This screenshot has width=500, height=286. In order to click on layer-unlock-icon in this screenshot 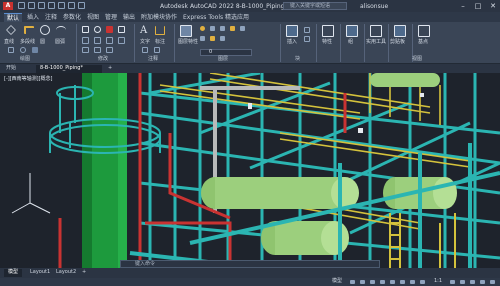, I will do `click(222, 38)`.